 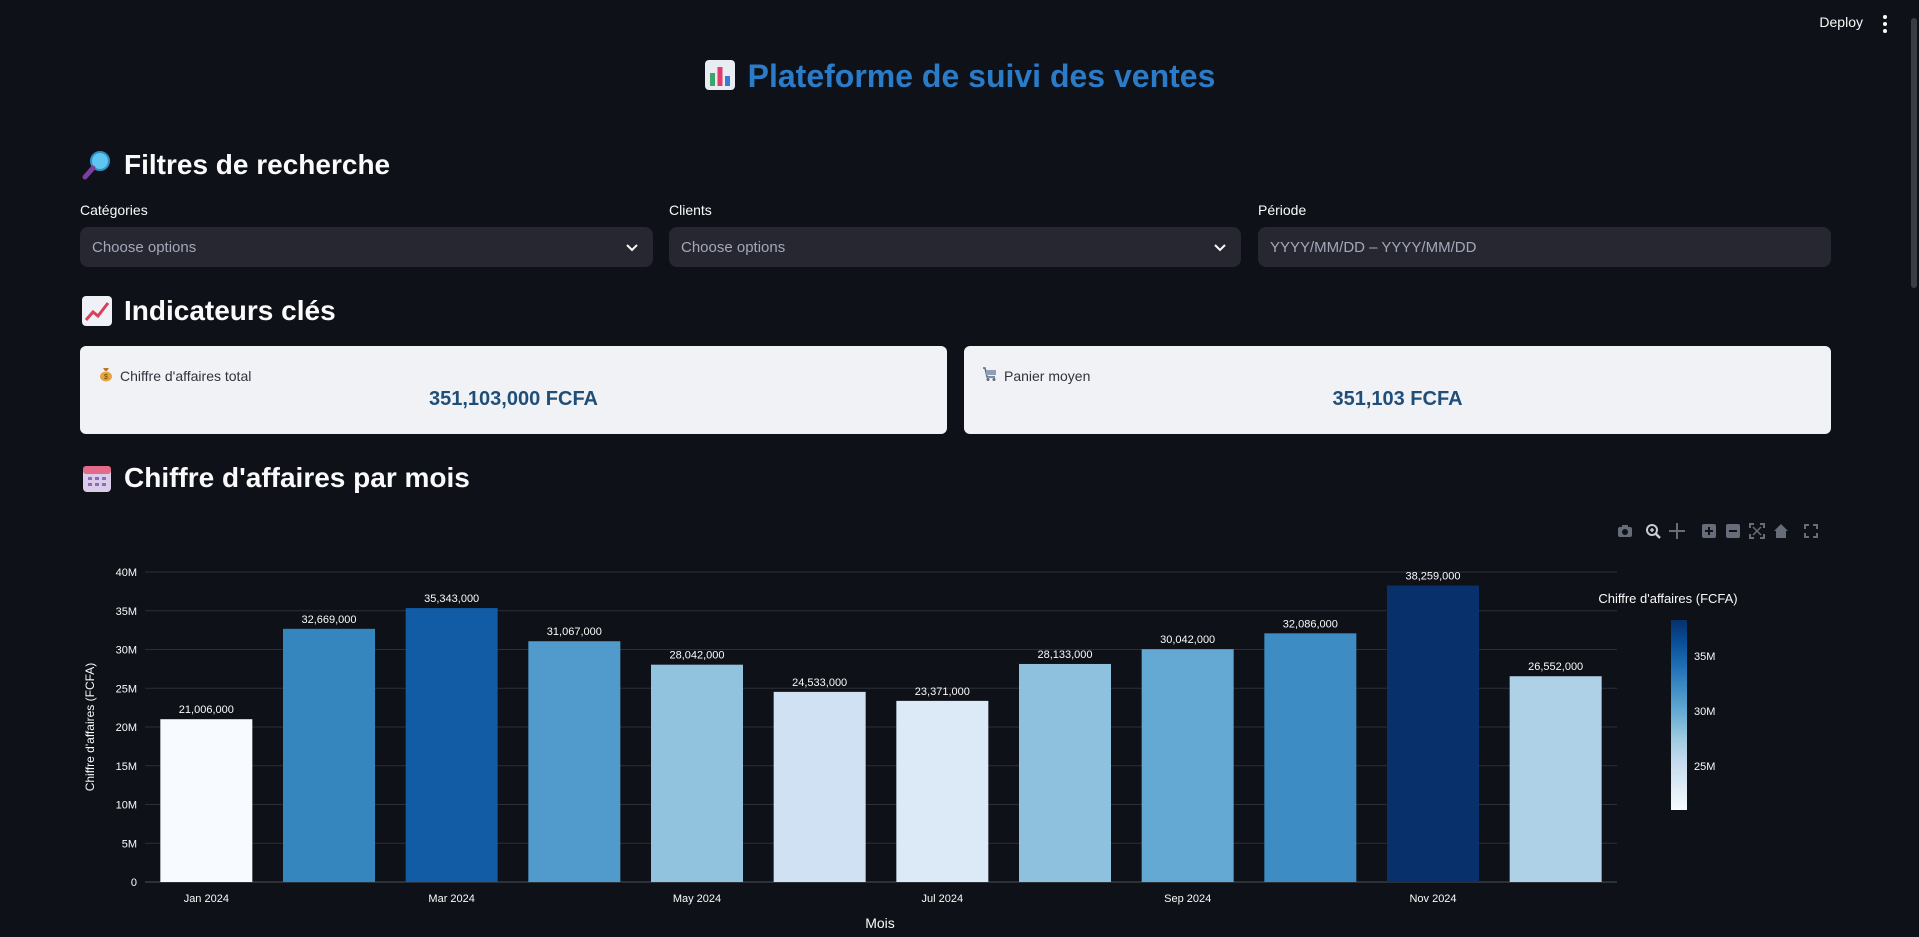 What do you see at coordinates (955, 247) in the screenshot?
I see `clients-select: Choose options` at bounding box center [955, 247].